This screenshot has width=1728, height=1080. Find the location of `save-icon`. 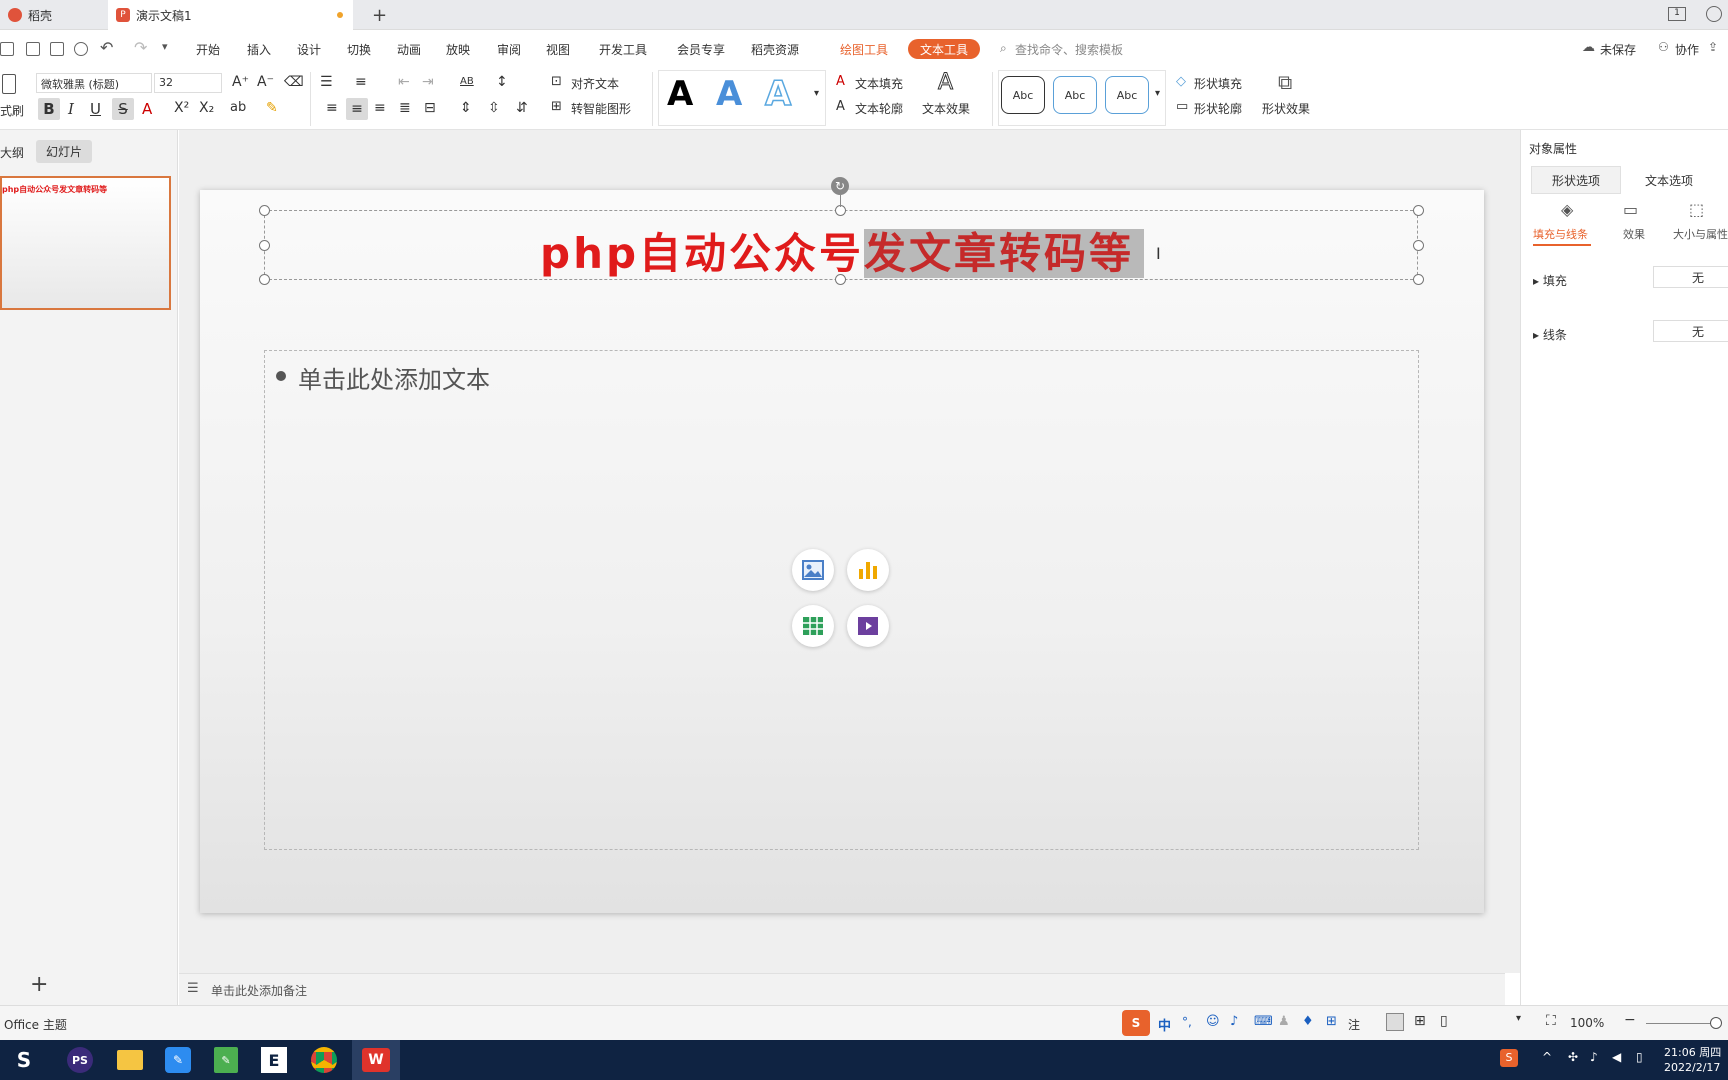

save-icon is located at coordinates (7, 49).